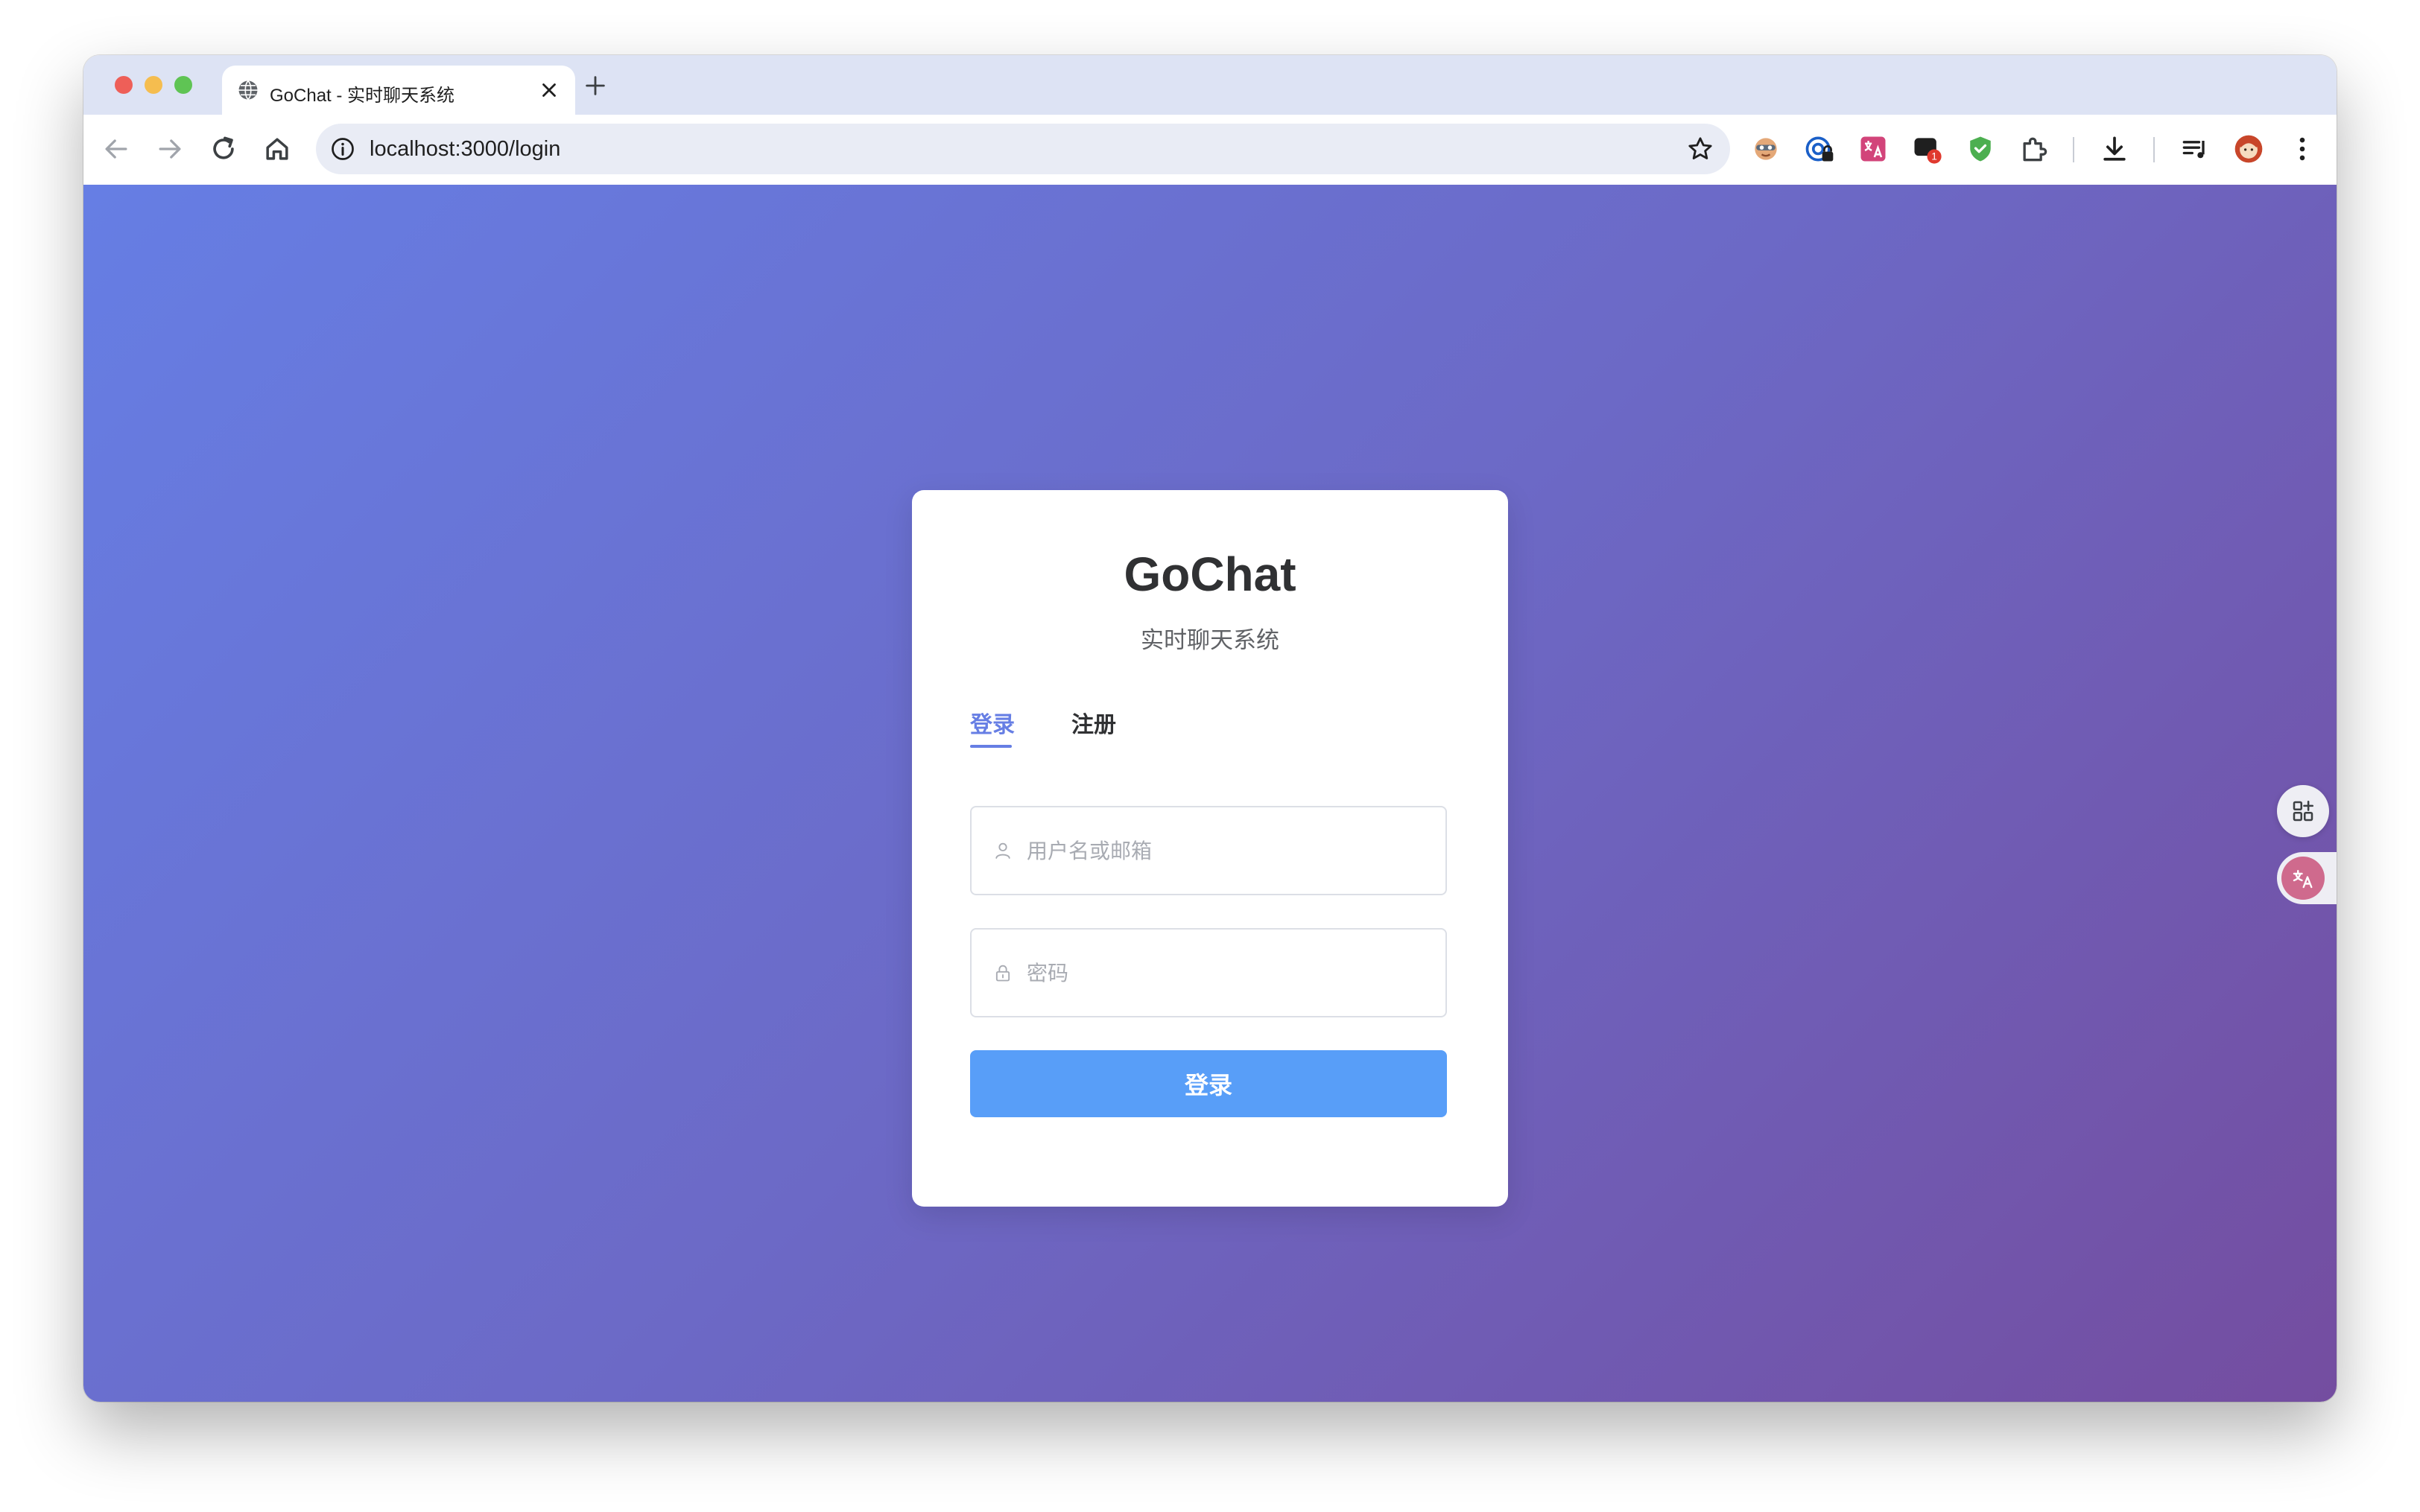 The width and height of the screenshot is (2420, 1512). What do you see at coordinates (1023, 149) in the screenshot?
I see `address-bar: localhost:3000/login` at bounding box center [1023, 149].